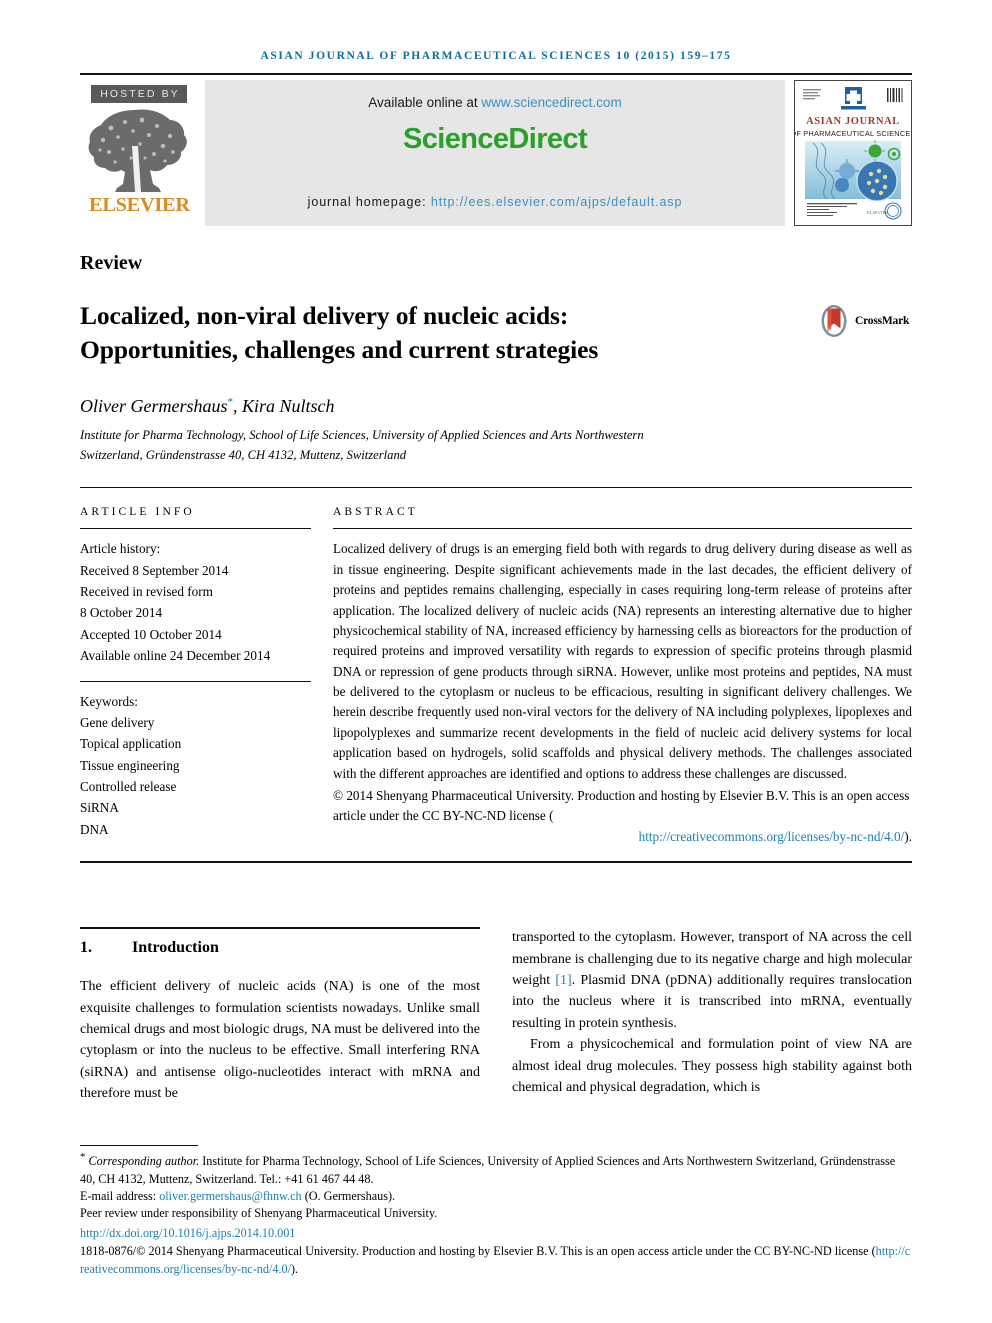  Describe the element at coordinates (139, 205) in the screenshot. I see `elsevier-wordmark: ELSEVIER` at that location.